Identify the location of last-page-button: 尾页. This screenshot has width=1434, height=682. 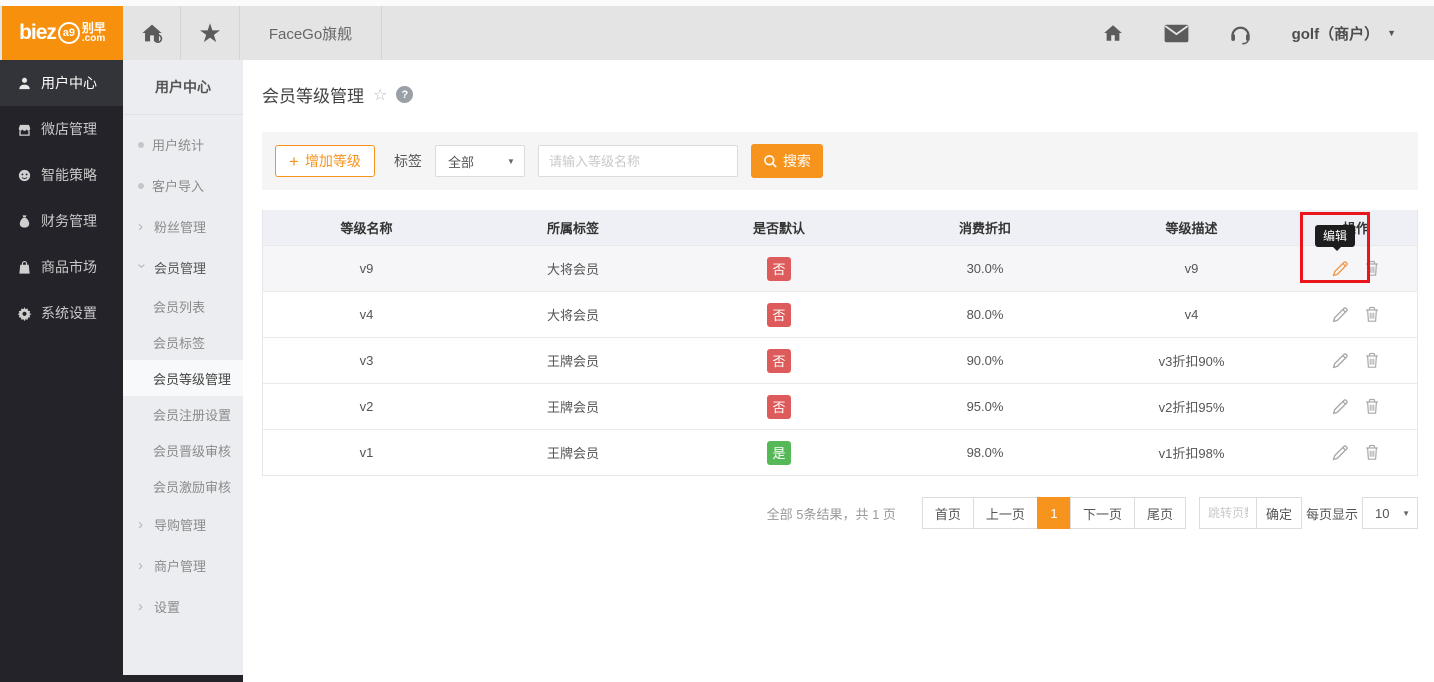
(1159, 513).